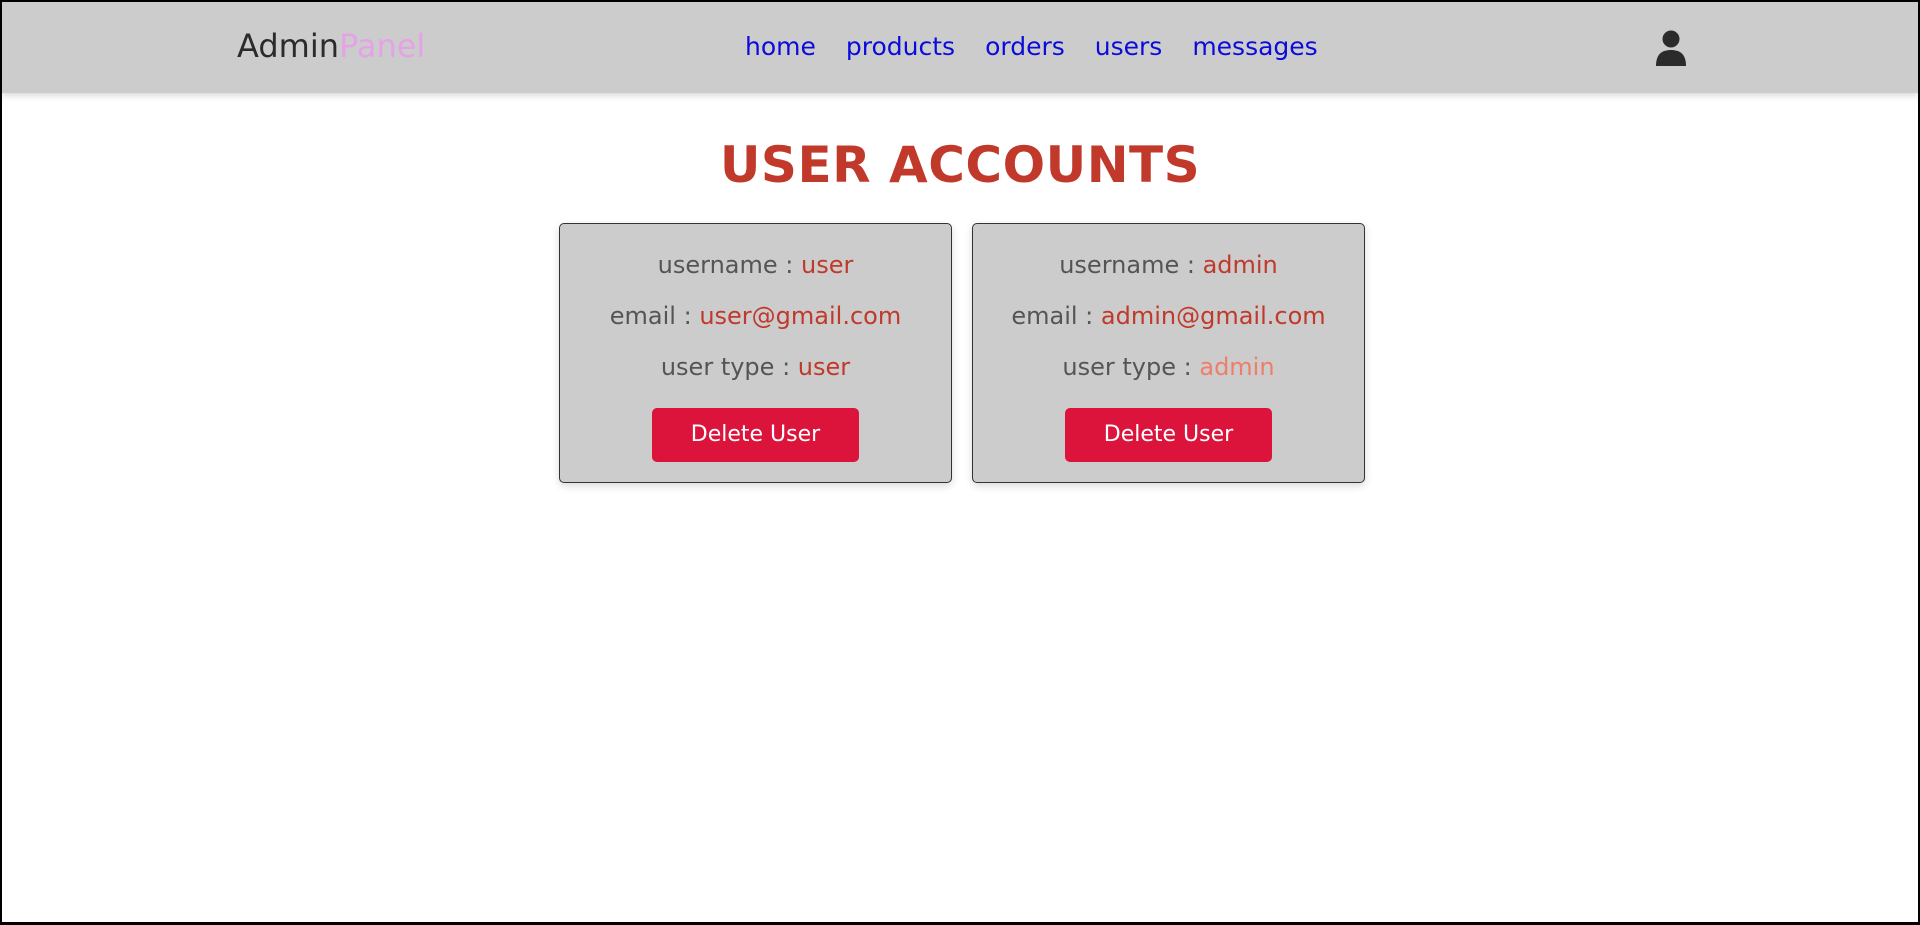 The width and height of the screenshot is (1920, 925). What do you see at coordinates (1671, 48) in the screenshot?
I see `user-icon` at bounding box center [1671, 48].